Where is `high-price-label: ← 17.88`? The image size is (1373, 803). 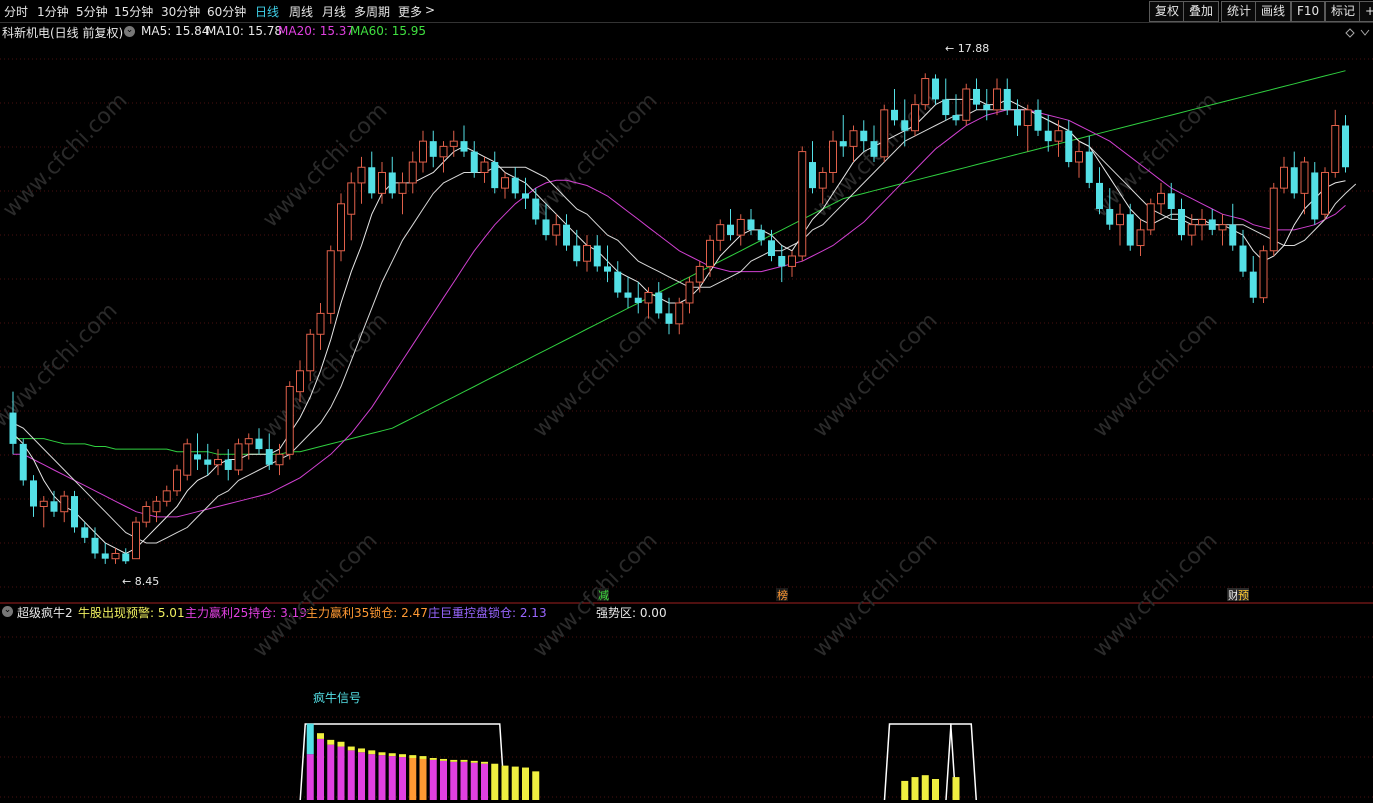
high-price-label: ← 17.88 is located at coordinates (967, 48).